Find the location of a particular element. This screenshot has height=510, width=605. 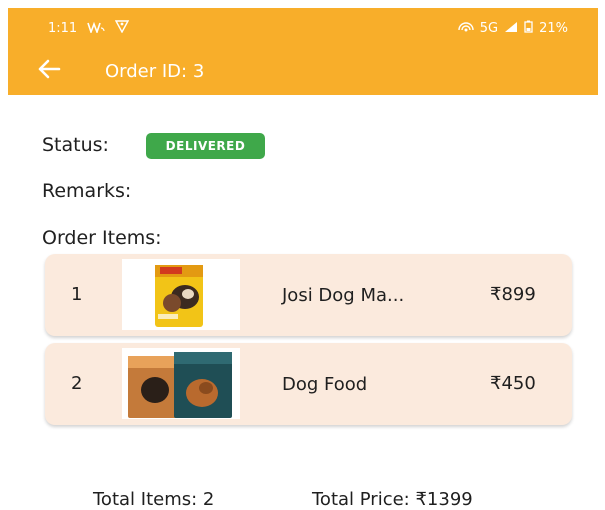

item-price: ₹450 is located at coordinates (513, 383).